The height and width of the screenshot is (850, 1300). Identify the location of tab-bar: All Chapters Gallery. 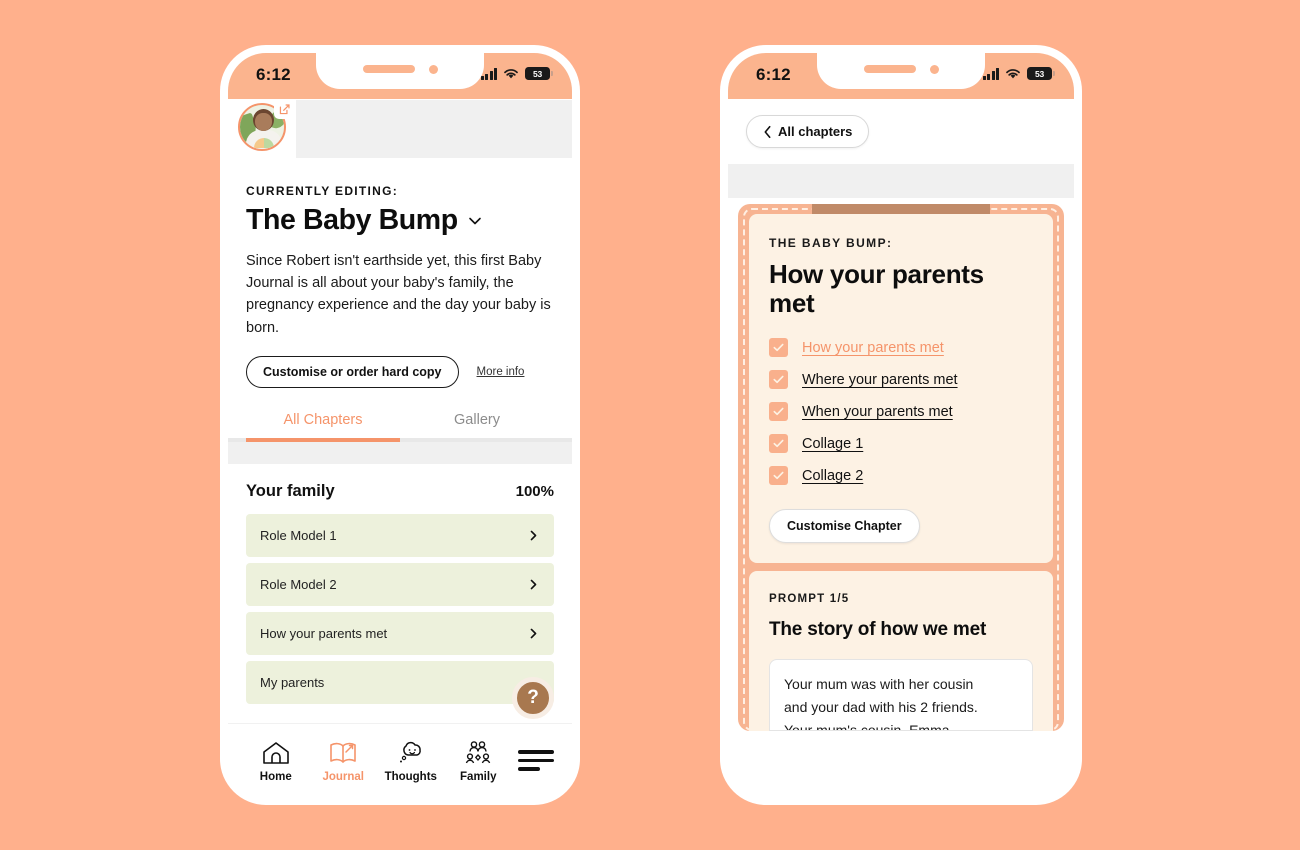
(400, 427).